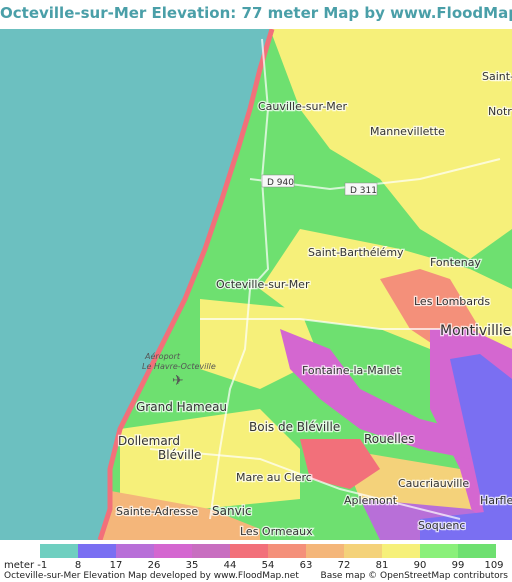 The image size is (512, 582). I want to click on place-saint-m: Saint-M, so click(496, 77).